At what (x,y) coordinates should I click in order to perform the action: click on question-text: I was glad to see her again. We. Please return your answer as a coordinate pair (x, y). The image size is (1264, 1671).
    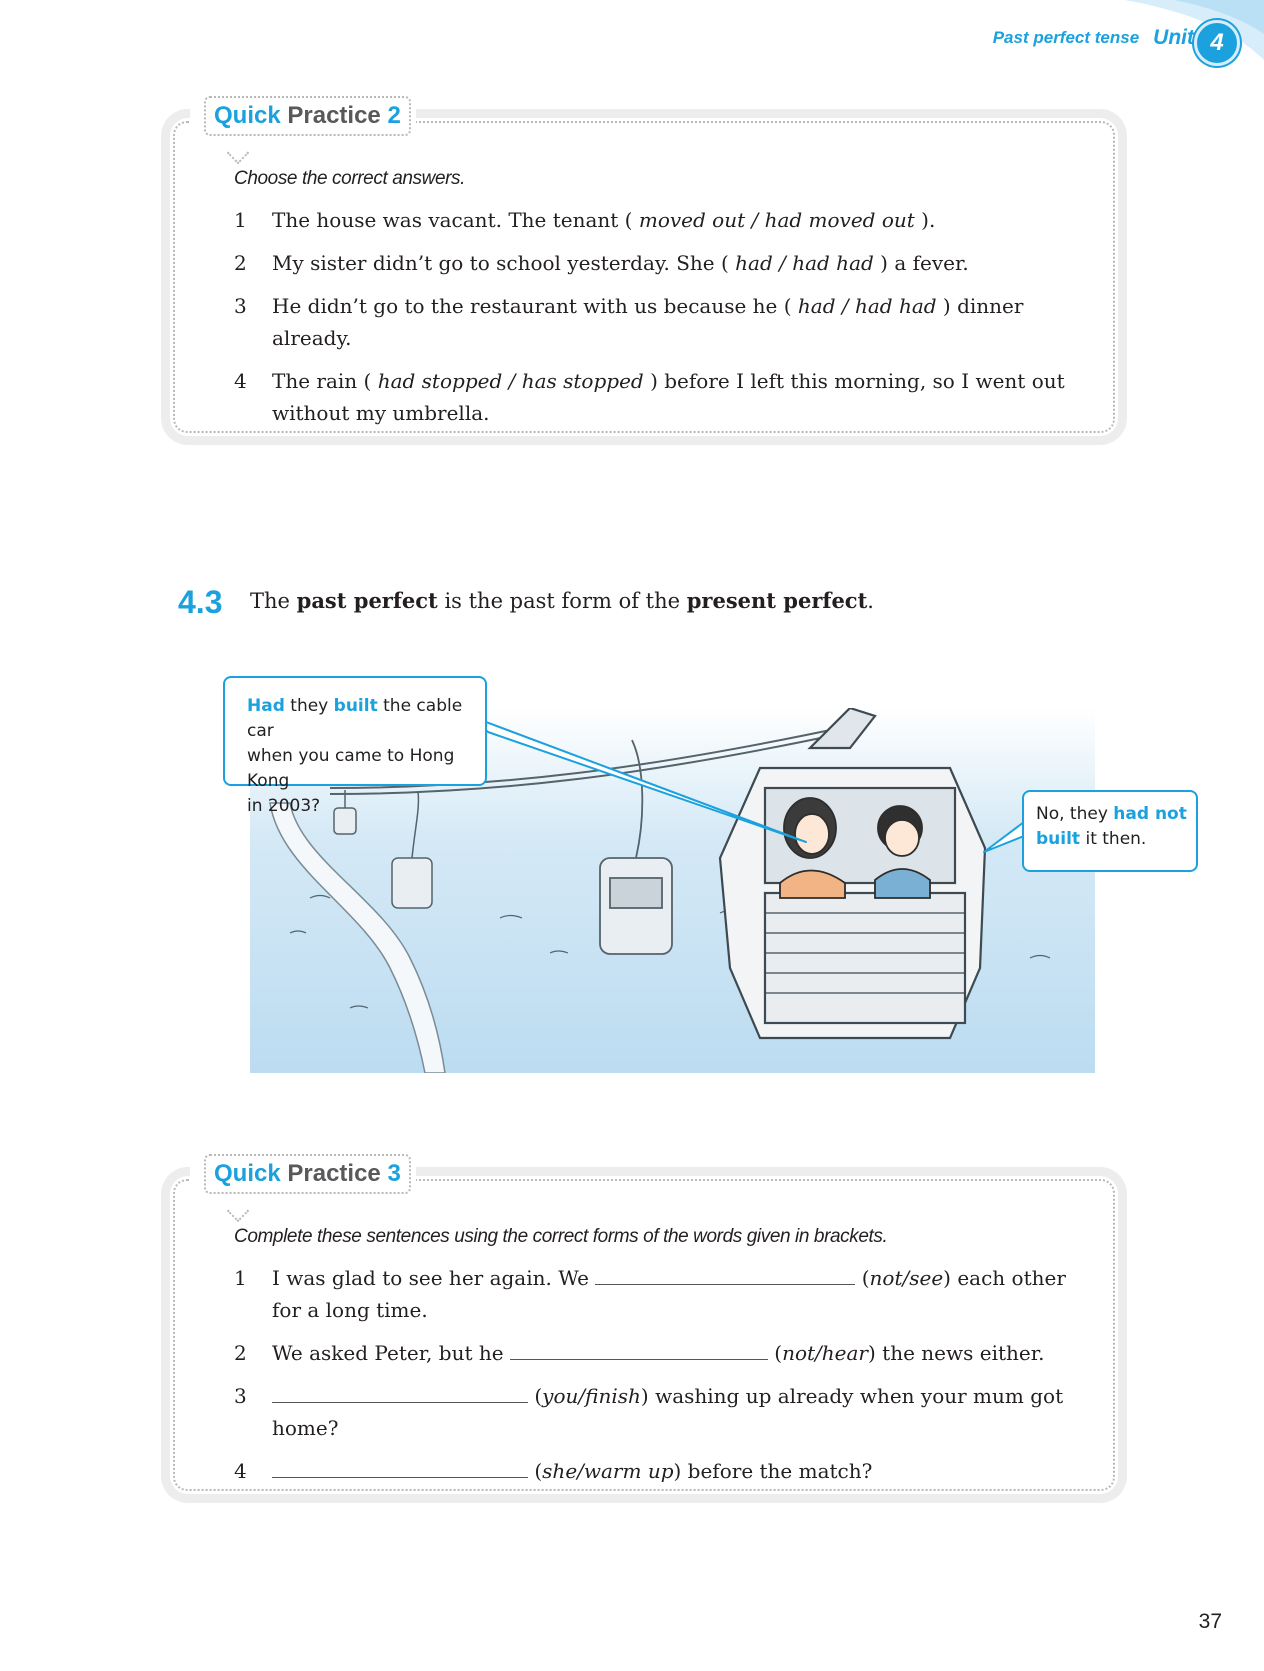
    Looking at the image, I should click on (434, 1278).